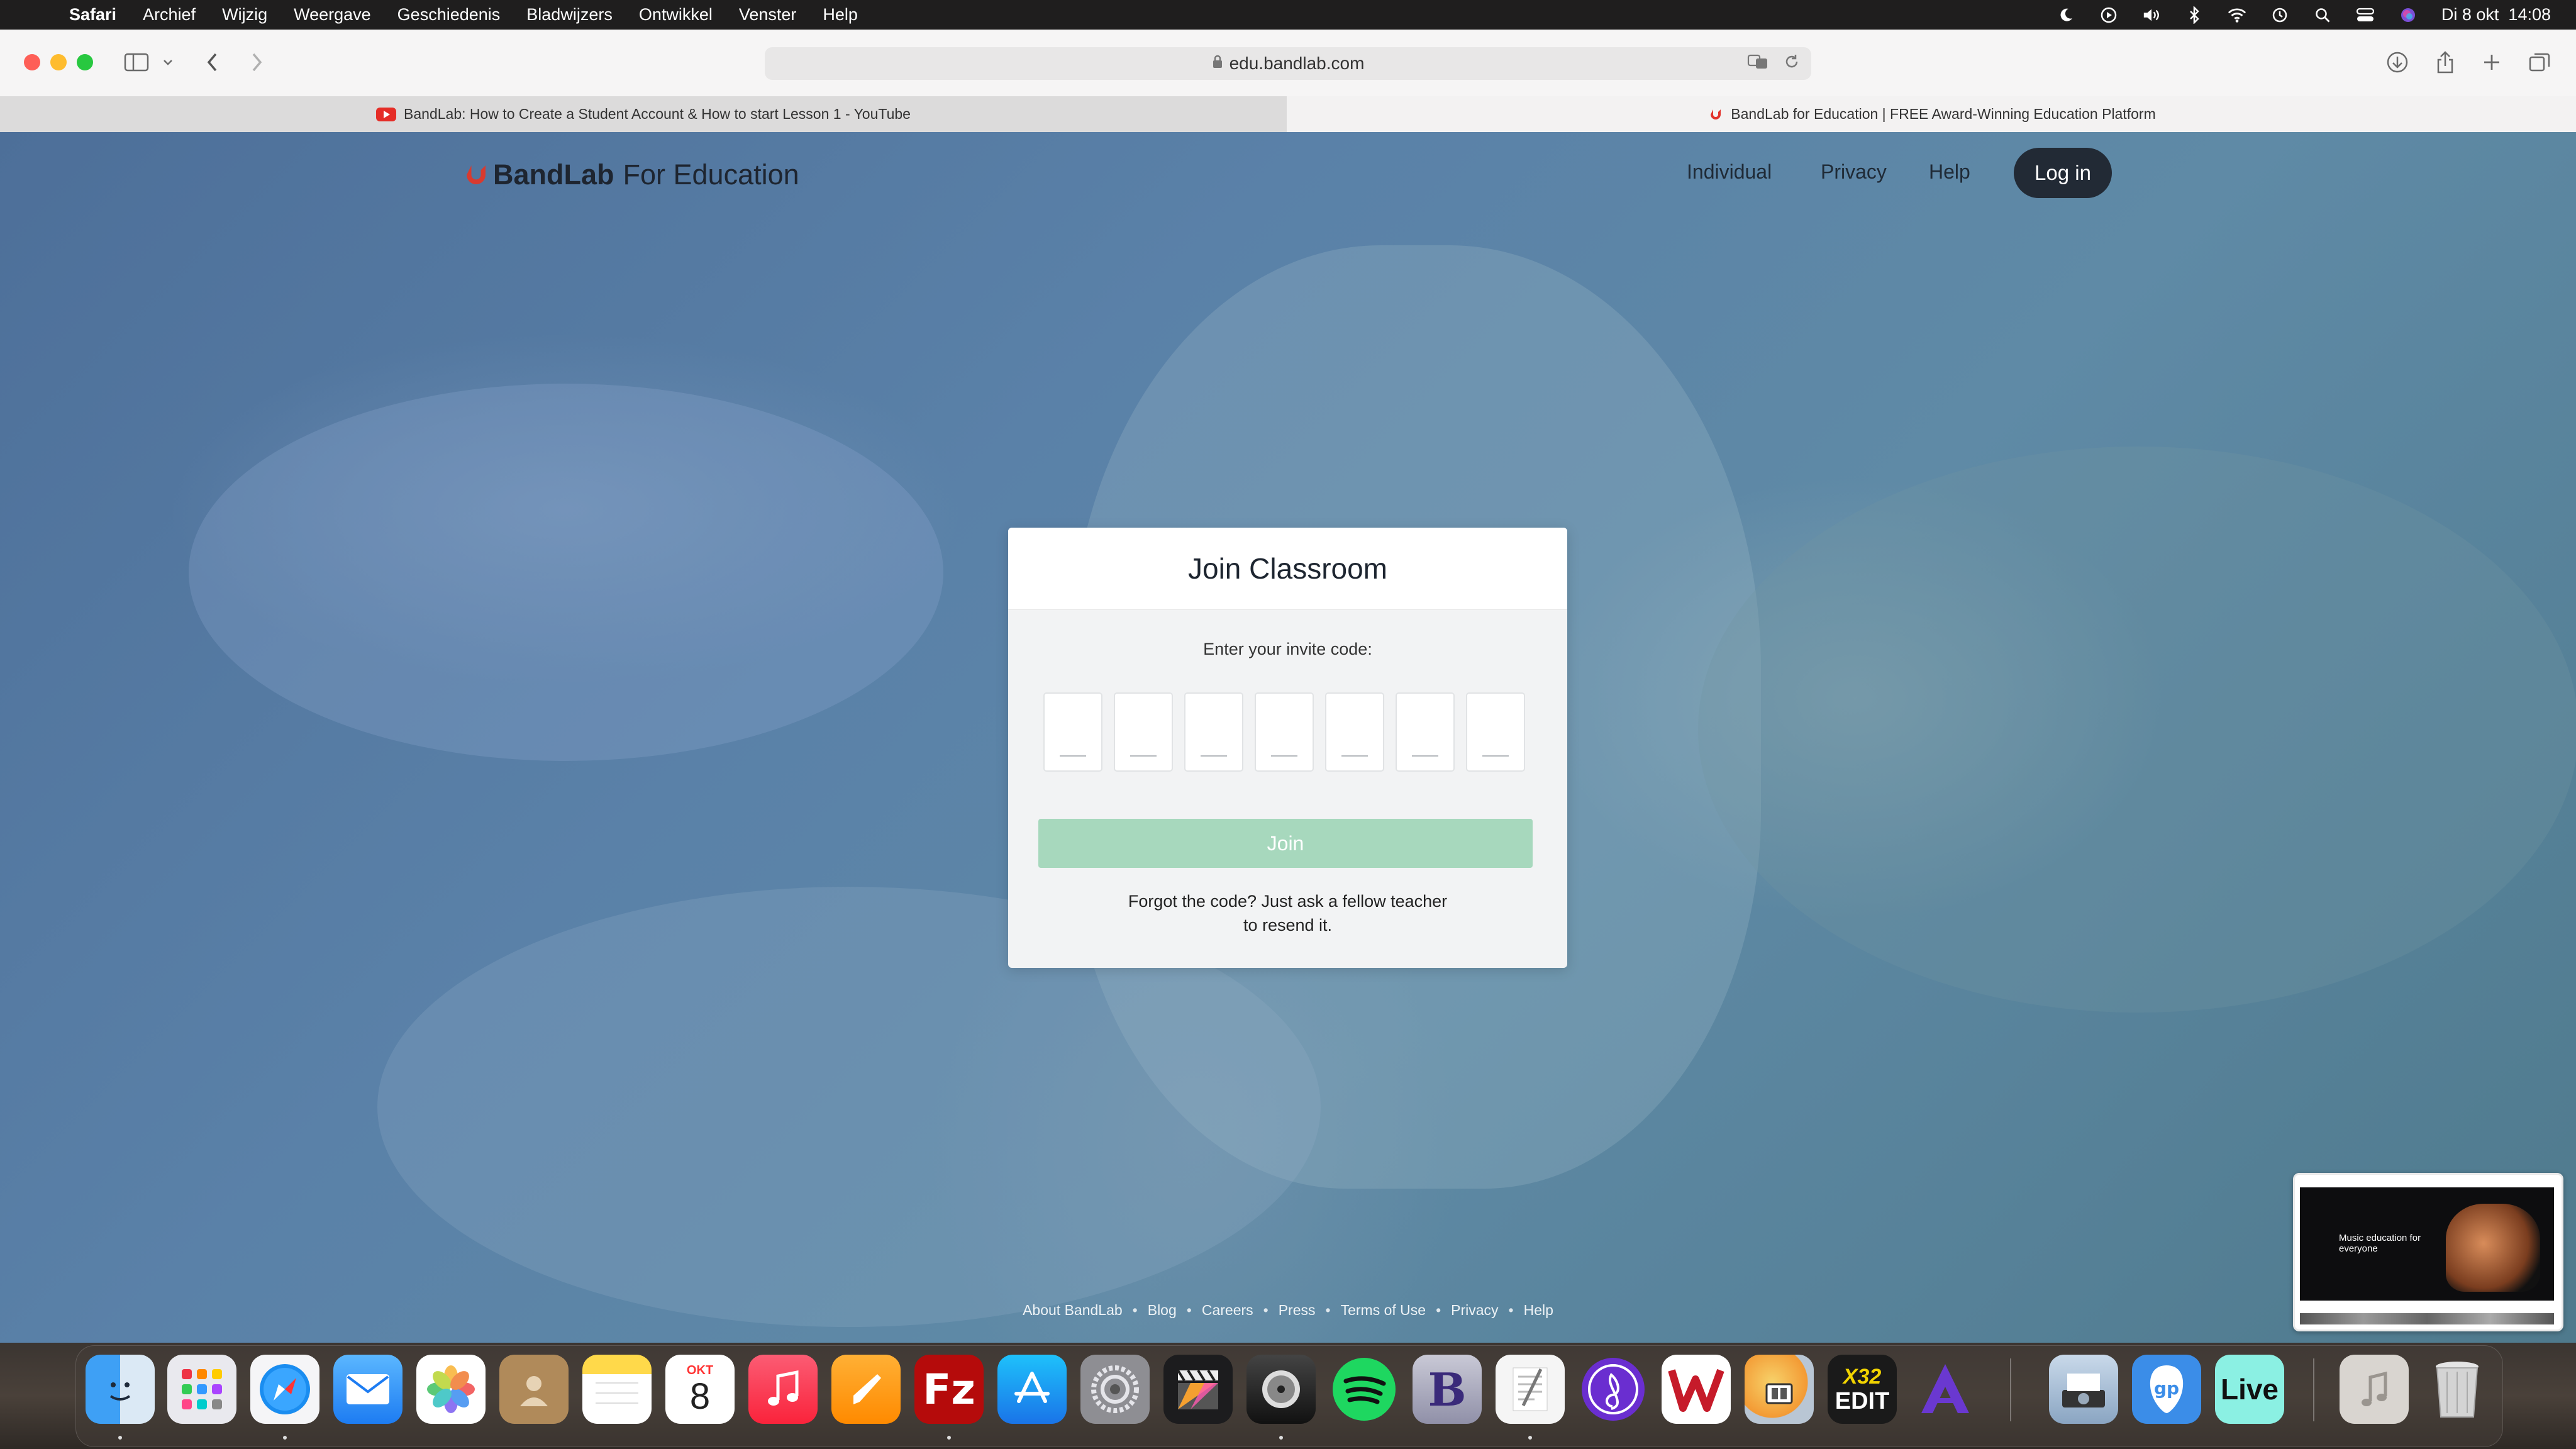 This screenshot has width=2576, height=1449. I want to click on footer-link-privacy: Privacy, so click(1474, 1310).